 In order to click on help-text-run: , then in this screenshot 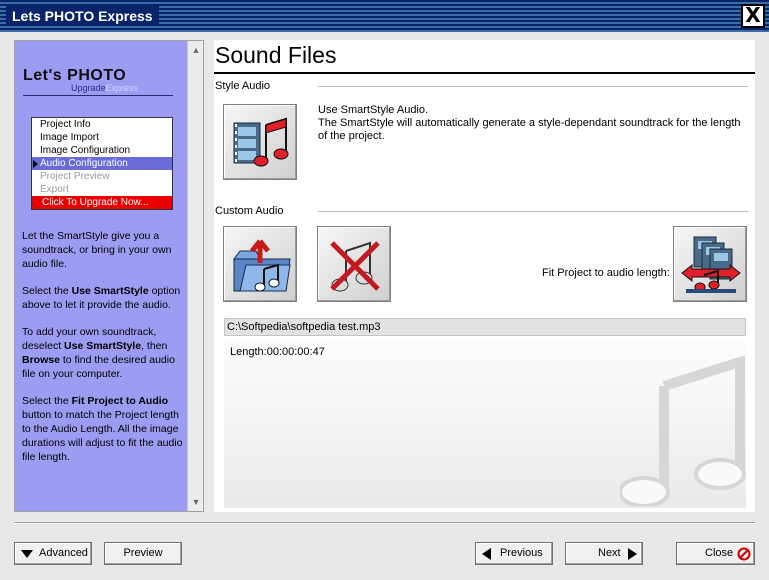, I will do `click(154, 346)`.